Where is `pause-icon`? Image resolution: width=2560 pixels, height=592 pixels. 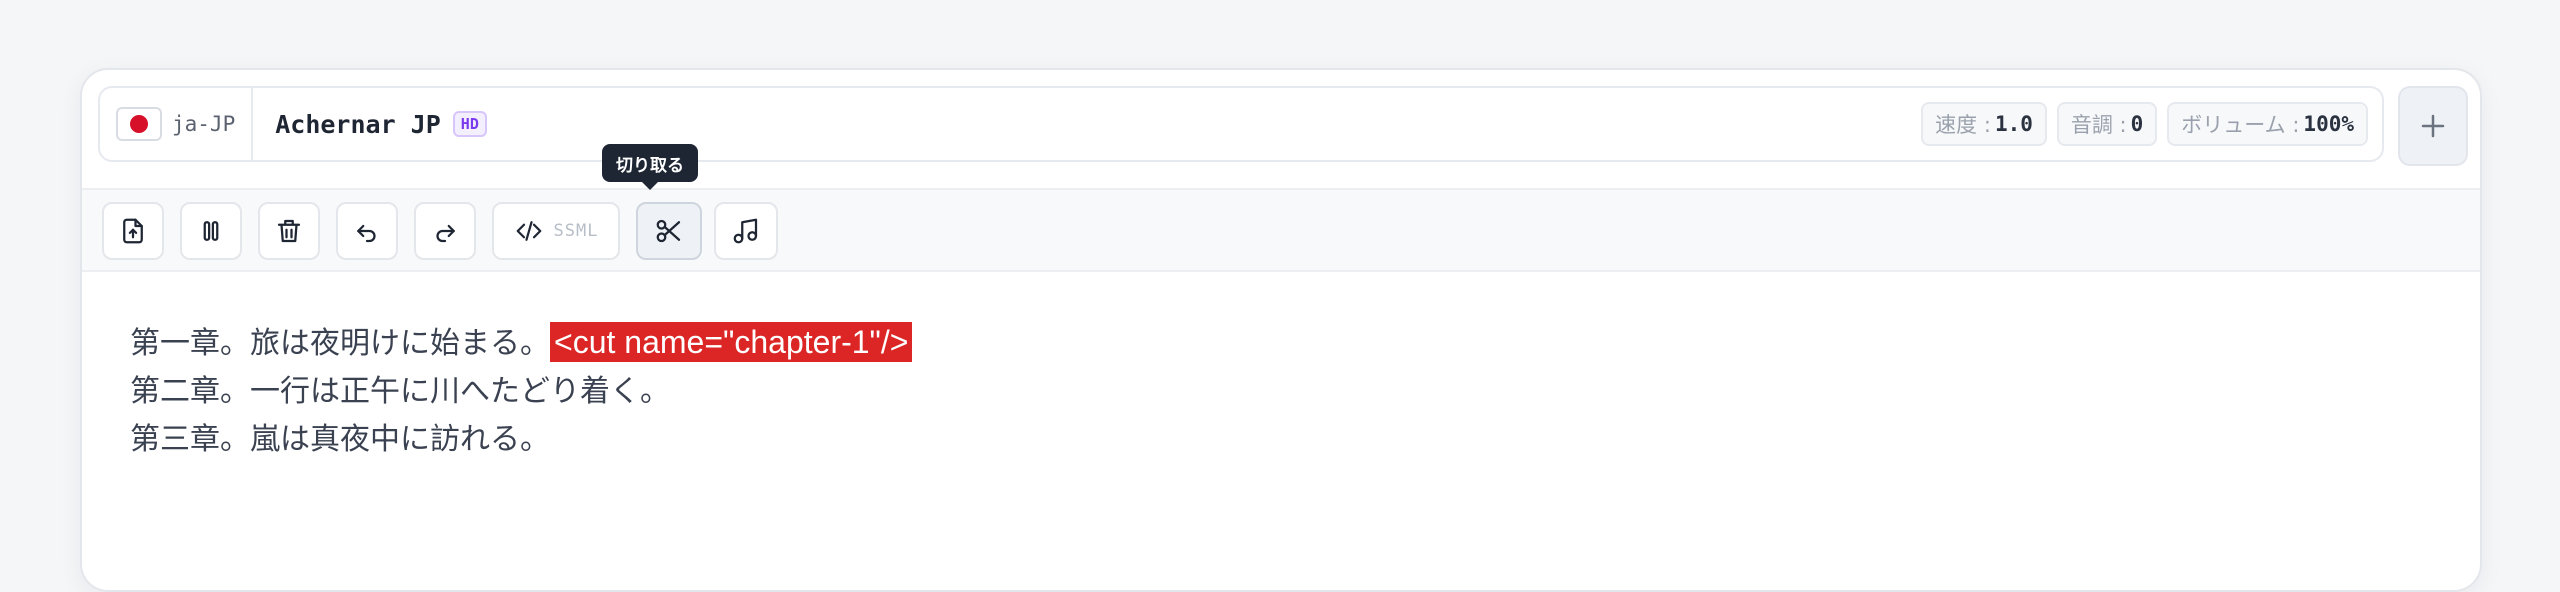
pause-icon is located at coordinates (211, 231).